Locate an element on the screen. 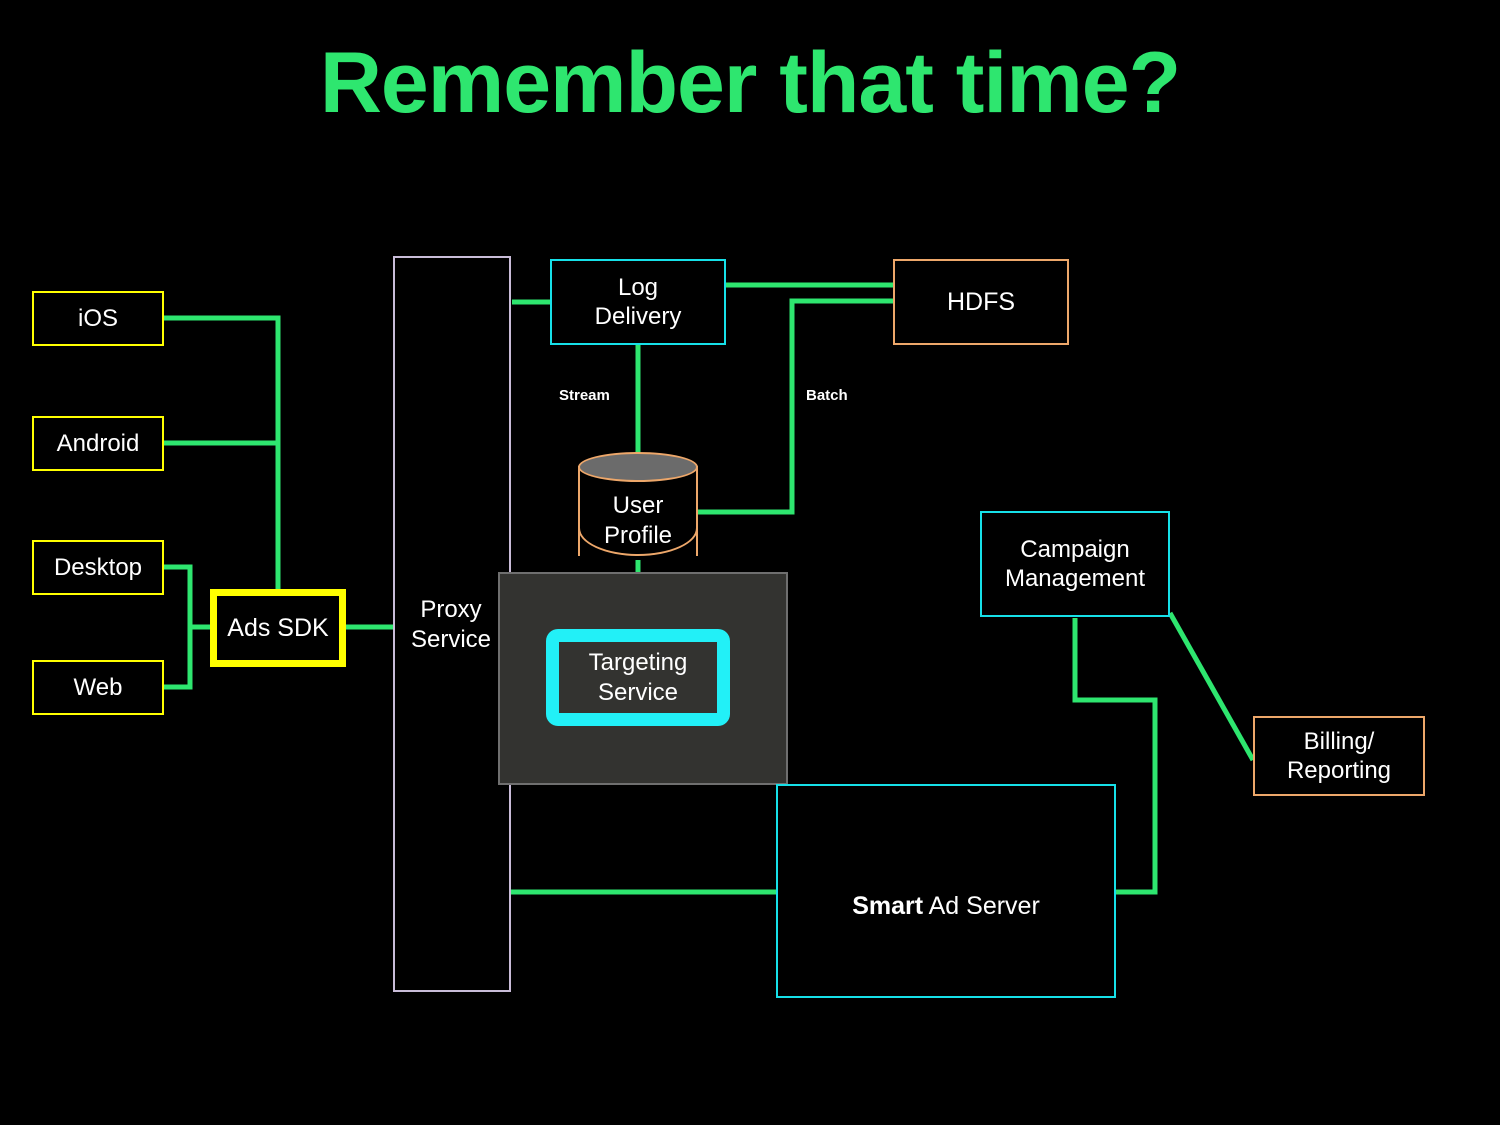  page-title: Remember that time? is located at coordinates (750, 83).